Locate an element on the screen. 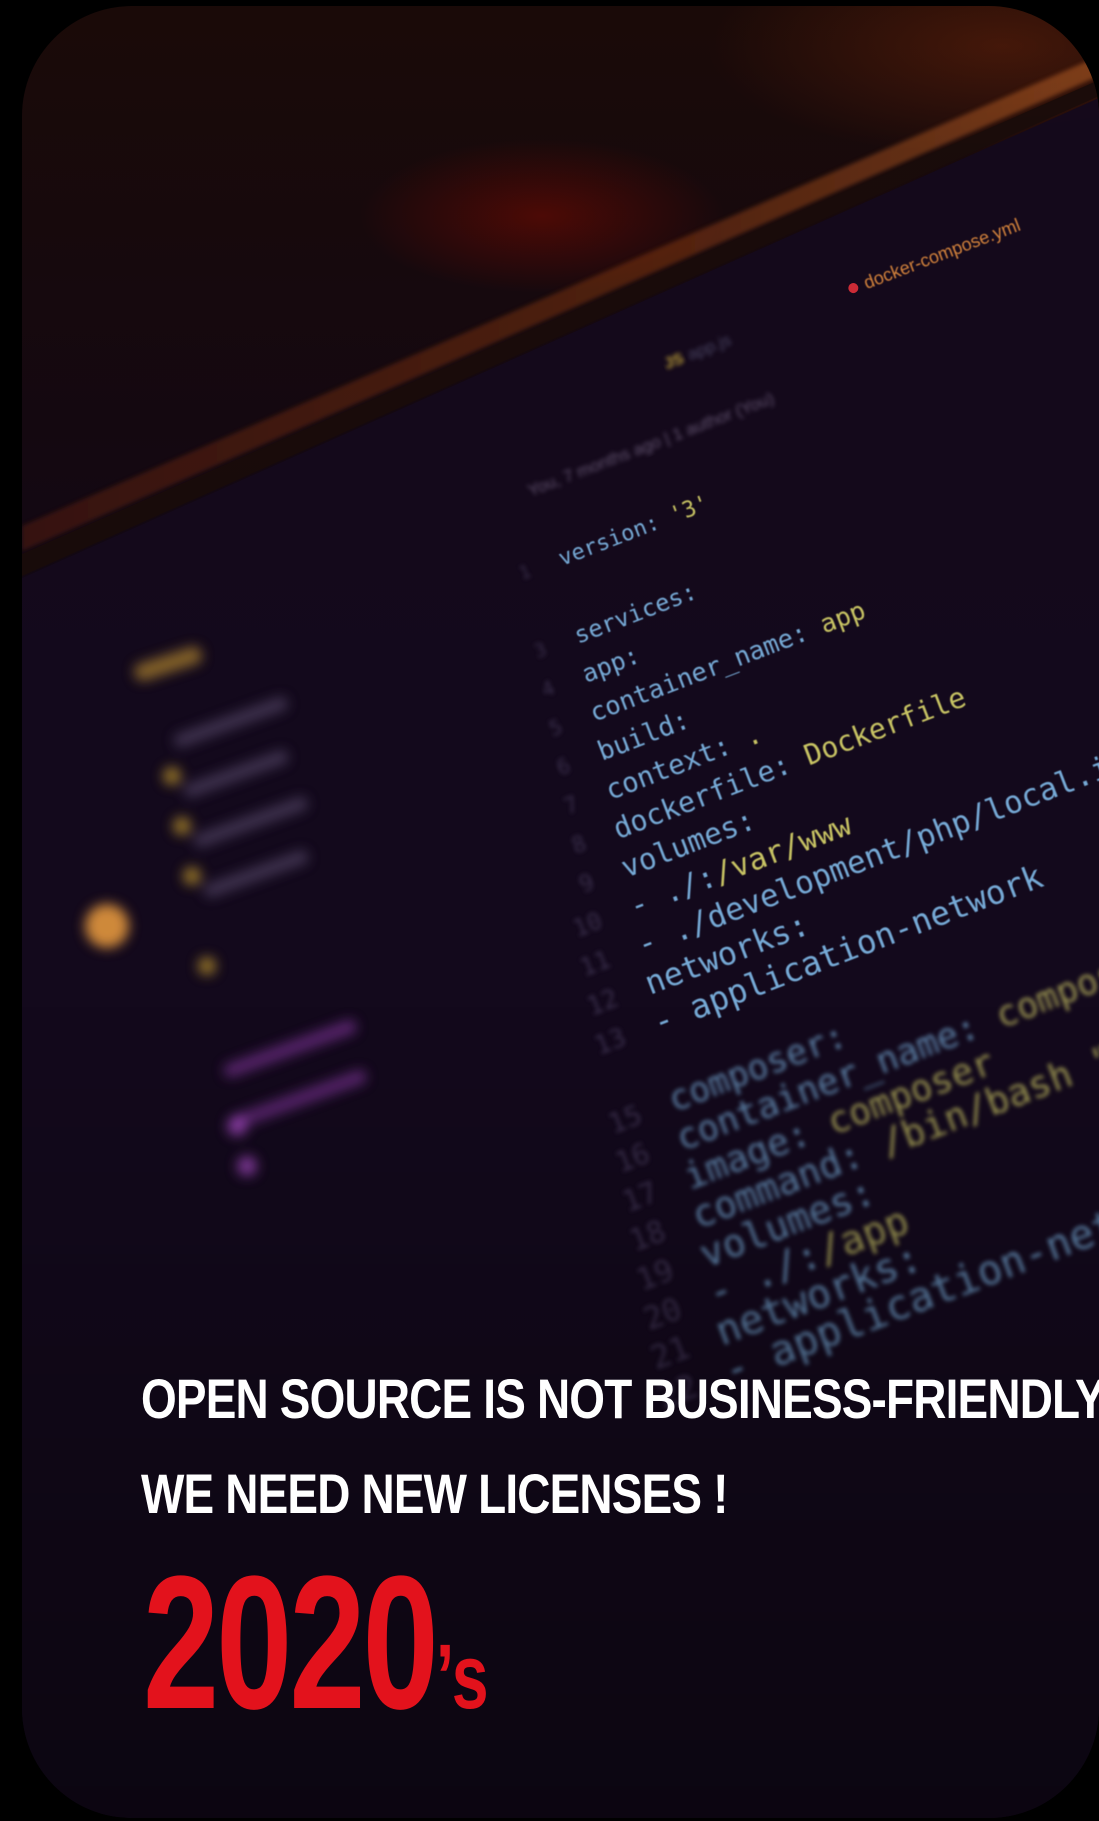 This screenshot has width=1099, height=1821. headline-line-1: OPEN SOURCE IS NOT BUSINESS-FRIENDLY ! is located at coordinates (620, 1398).